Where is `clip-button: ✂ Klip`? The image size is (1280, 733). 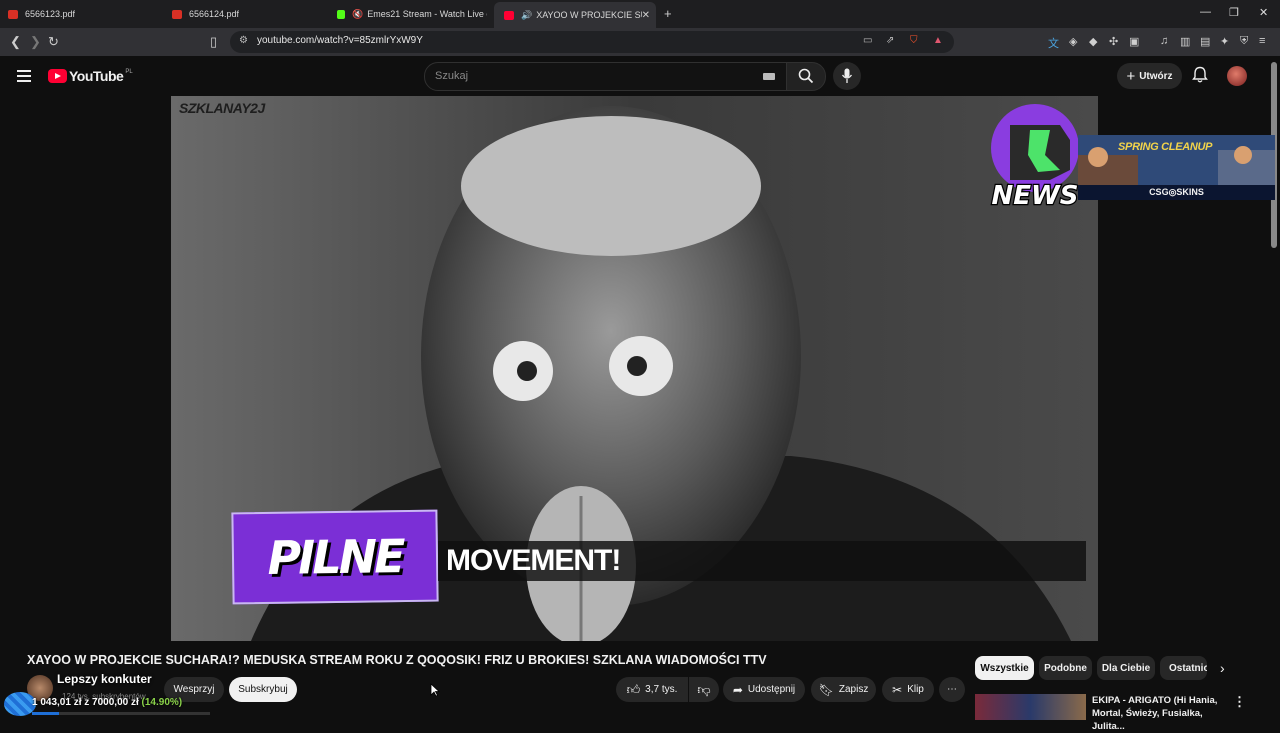
clip-button: ✂ Klip is located at coordinates (908, 689).